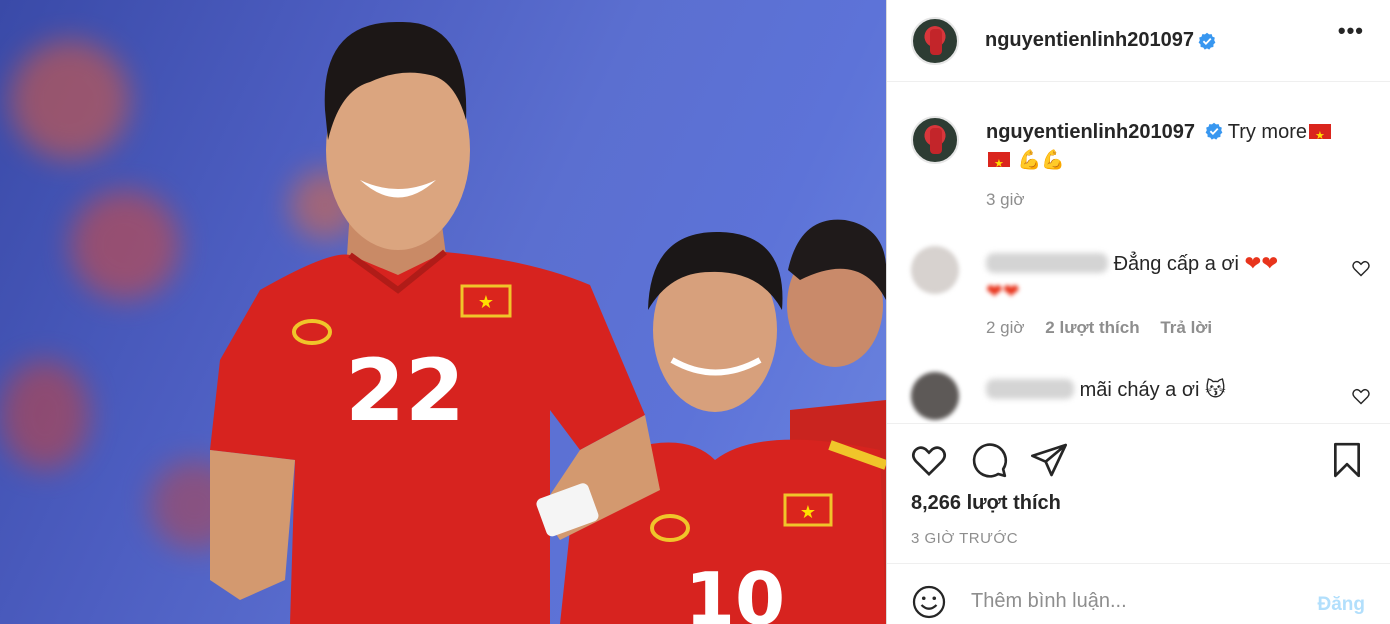 Image resolution: width=1390 pixels, height=624 pixels. Describe the element at coordinates (986, 503) in the screenshot. I see `likes-count: 8,266 lượt thích` at that location.